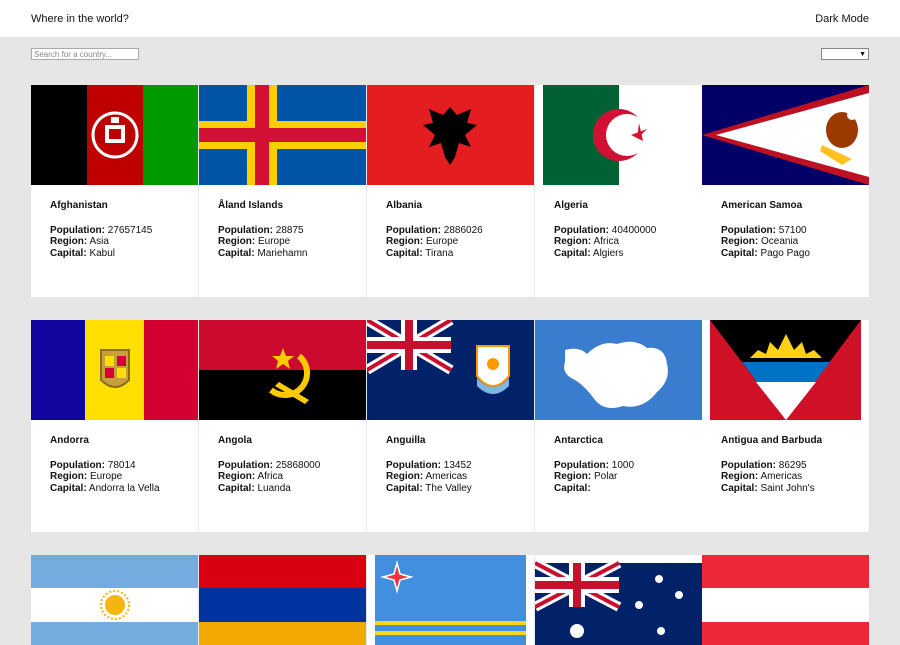 The width and height of the screenshot is (900, 645). Describe the element at coordinates (130, 230) in the screenshot. I see `population-value: 27657145` at that location.